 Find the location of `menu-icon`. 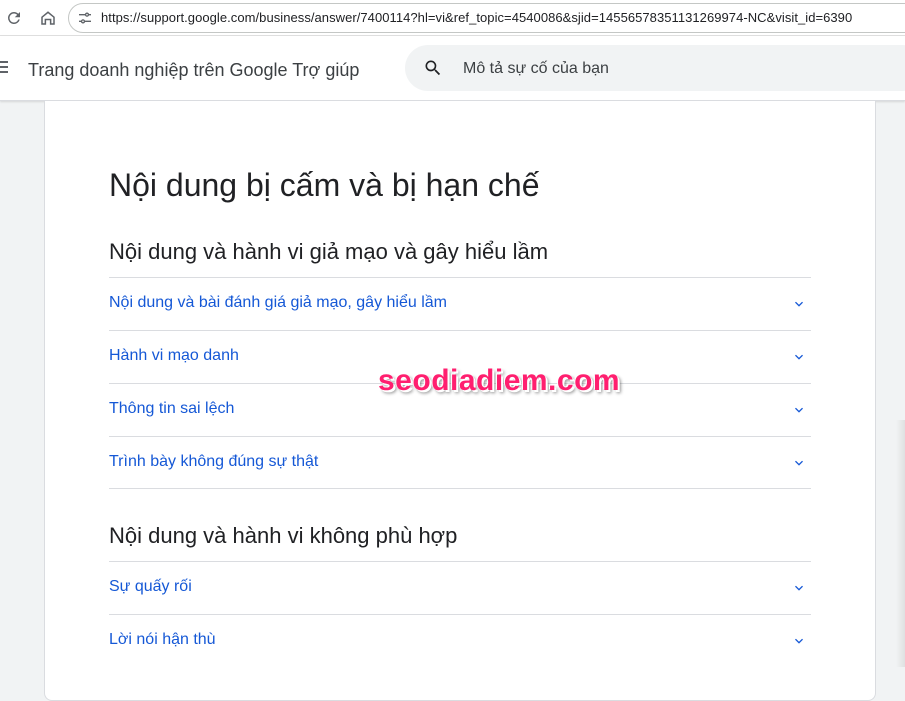

menu-icon is located at coordinates (4, 67).